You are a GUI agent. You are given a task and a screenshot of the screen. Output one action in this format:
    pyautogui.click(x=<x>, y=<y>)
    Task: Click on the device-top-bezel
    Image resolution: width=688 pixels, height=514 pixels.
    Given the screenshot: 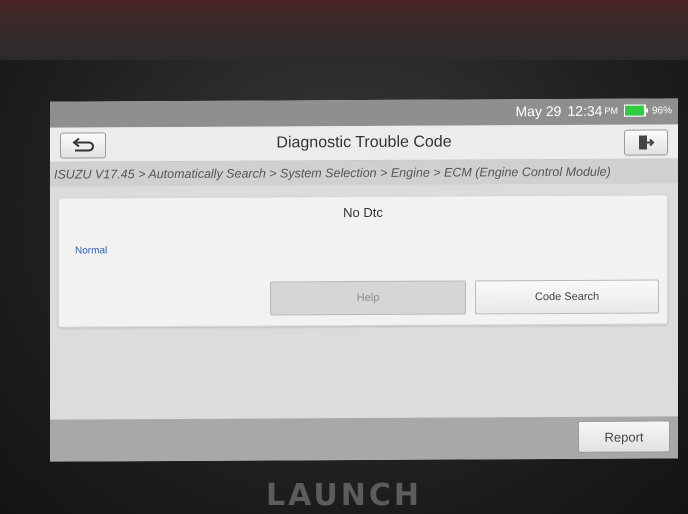 What is the action you would take?
    pyautogui.click(x=344, y=30)
    